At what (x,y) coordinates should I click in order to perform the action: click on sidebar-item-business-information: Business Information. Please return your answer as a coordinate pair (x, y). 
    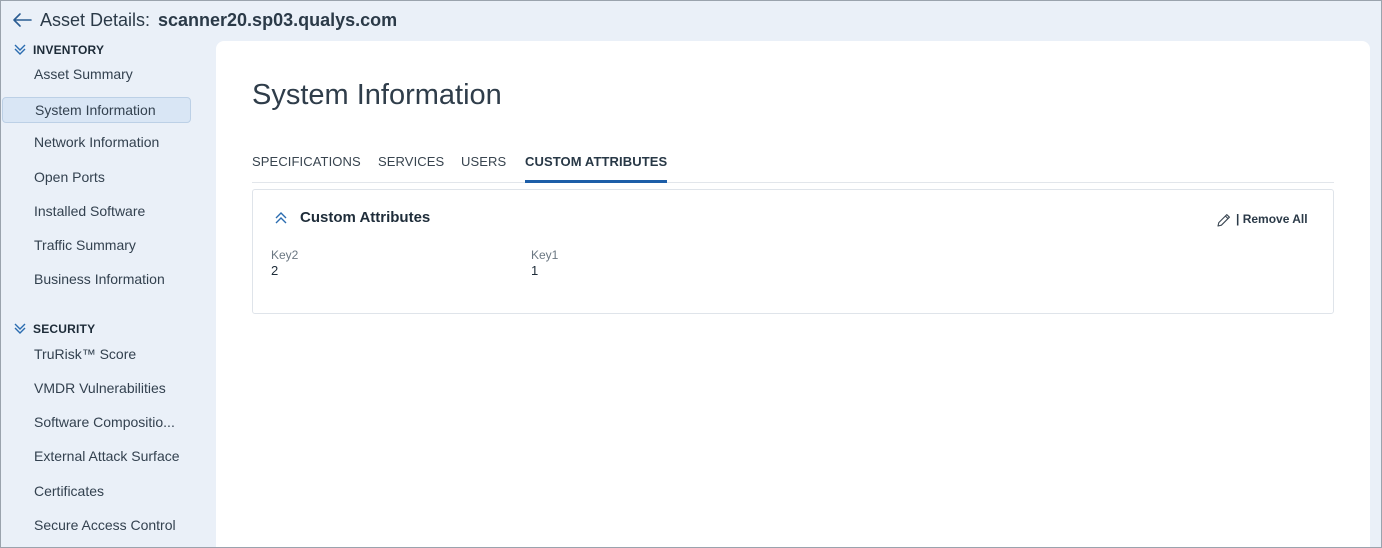
    Looking at the image, I should click on (96, 279).